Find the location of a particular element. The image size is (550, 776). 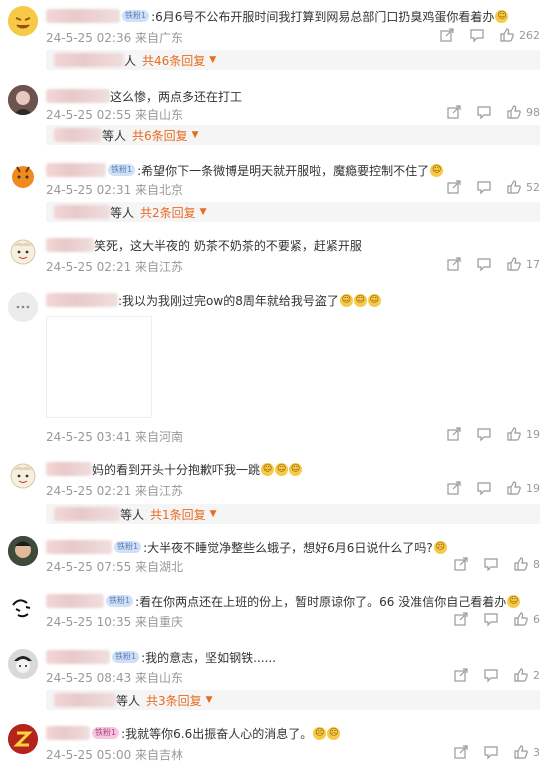

more-replies-link: 共6条回复 is located at coordinates (160, 135).